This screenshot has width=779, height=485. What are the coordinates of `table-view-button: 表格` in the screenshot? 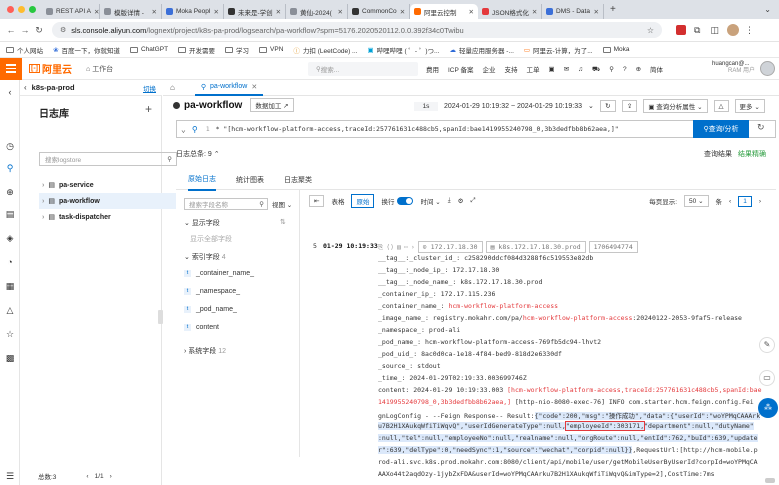 It's located at (337, 201).